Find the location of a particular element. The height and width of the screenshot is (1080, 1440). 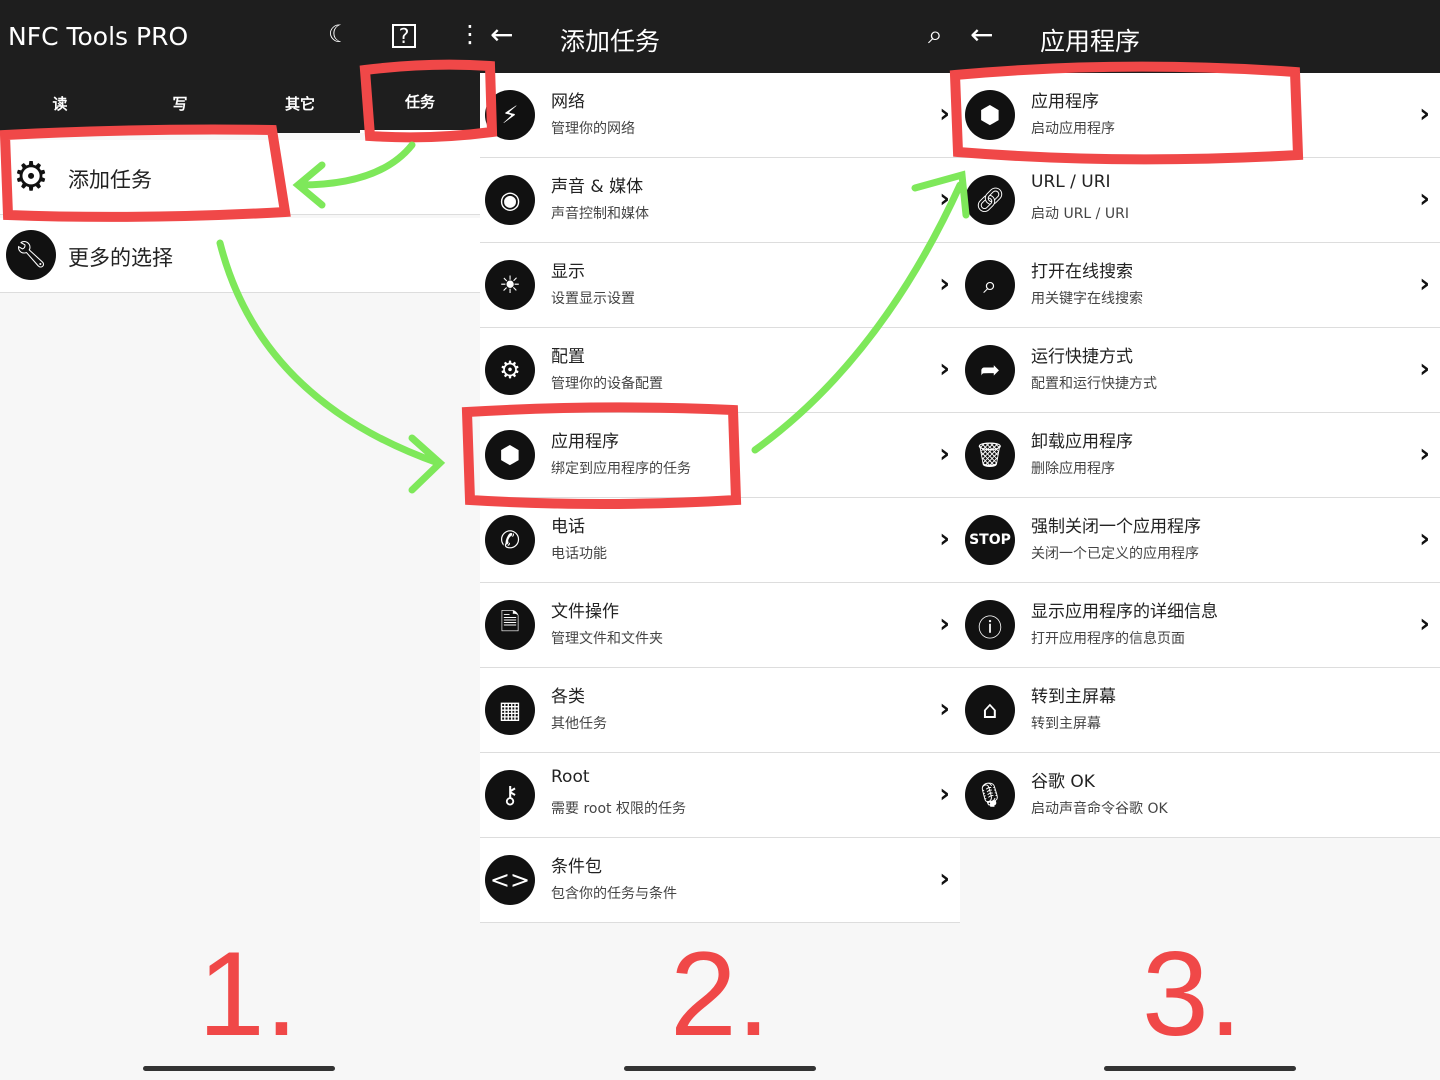

item-subtitle: 启动应用程序 is located at coordinates (1073, 129).